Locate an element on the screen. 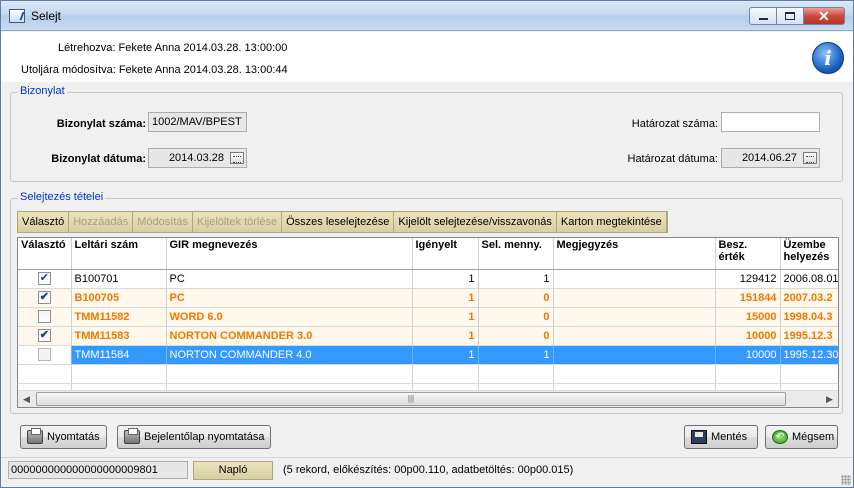  info-icon: i is located at coordinates (828, 58).